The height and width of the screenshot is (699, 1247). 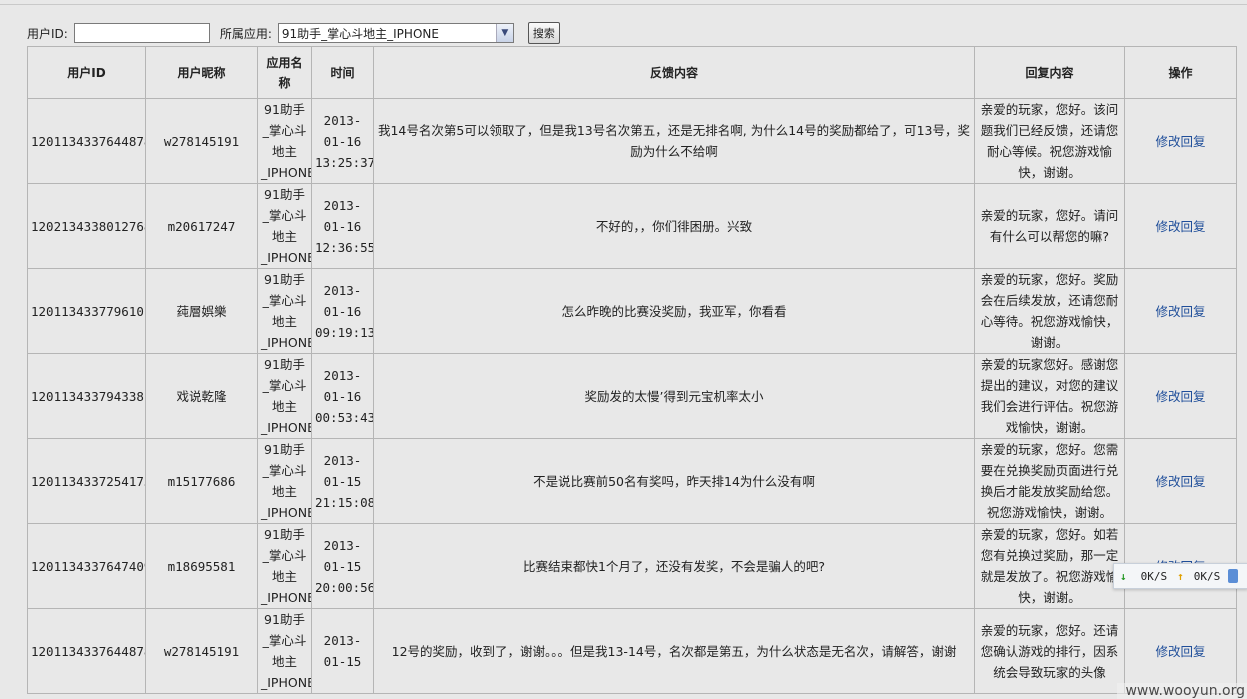 What do you see at coordinates (674, 72) in the screenshot?
I see `header-feedback: 反馈内容` at bounding box center [674, 72].